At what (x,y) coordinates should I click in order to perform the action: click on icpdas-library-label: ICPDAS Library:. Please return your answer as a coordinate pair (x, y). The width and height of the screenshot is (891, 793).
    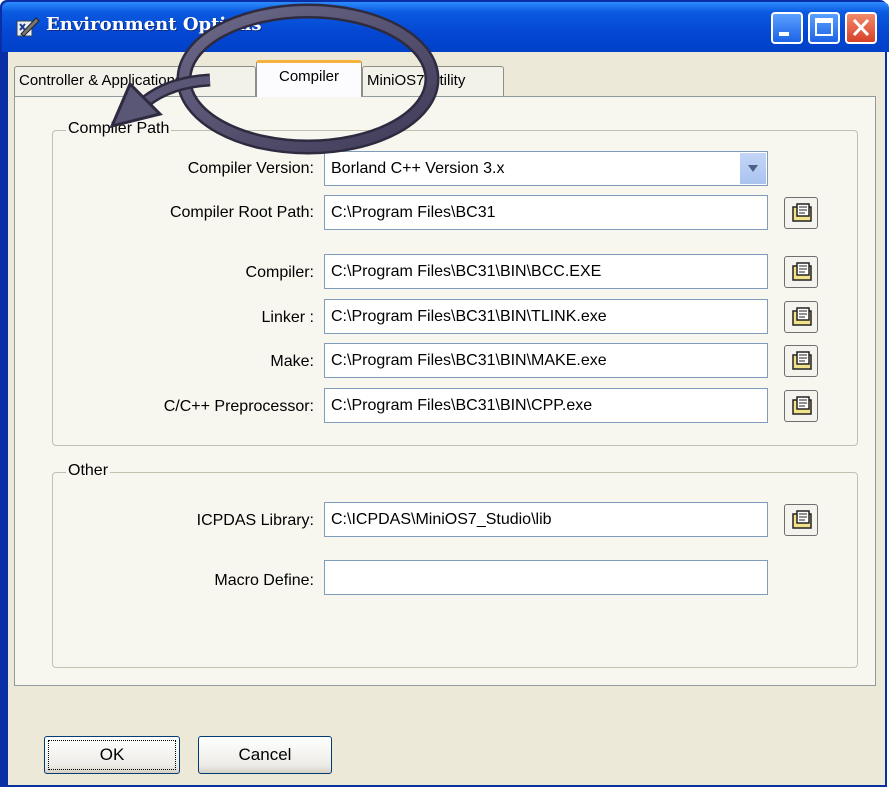
    Looking at the image, I should click on (255, 520).